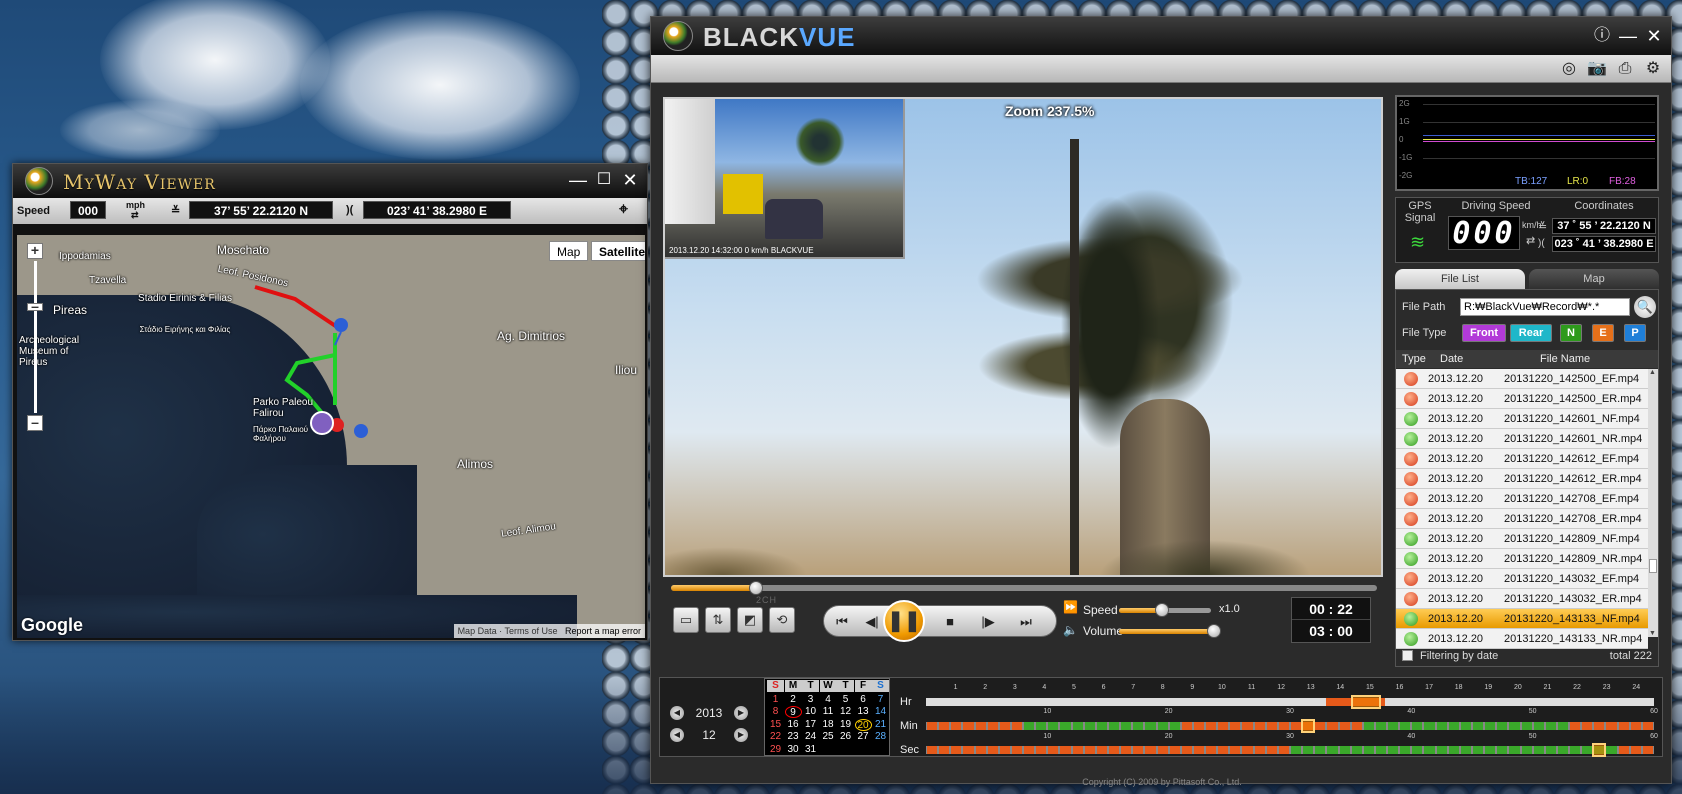 The image size is (1682, 794). What do you see at coordinates (1522, 579) in the screenshot?
I see `file-row: 2013.12.20 20131220_143032_EF.mp4` at bounding box center [1522, 579].